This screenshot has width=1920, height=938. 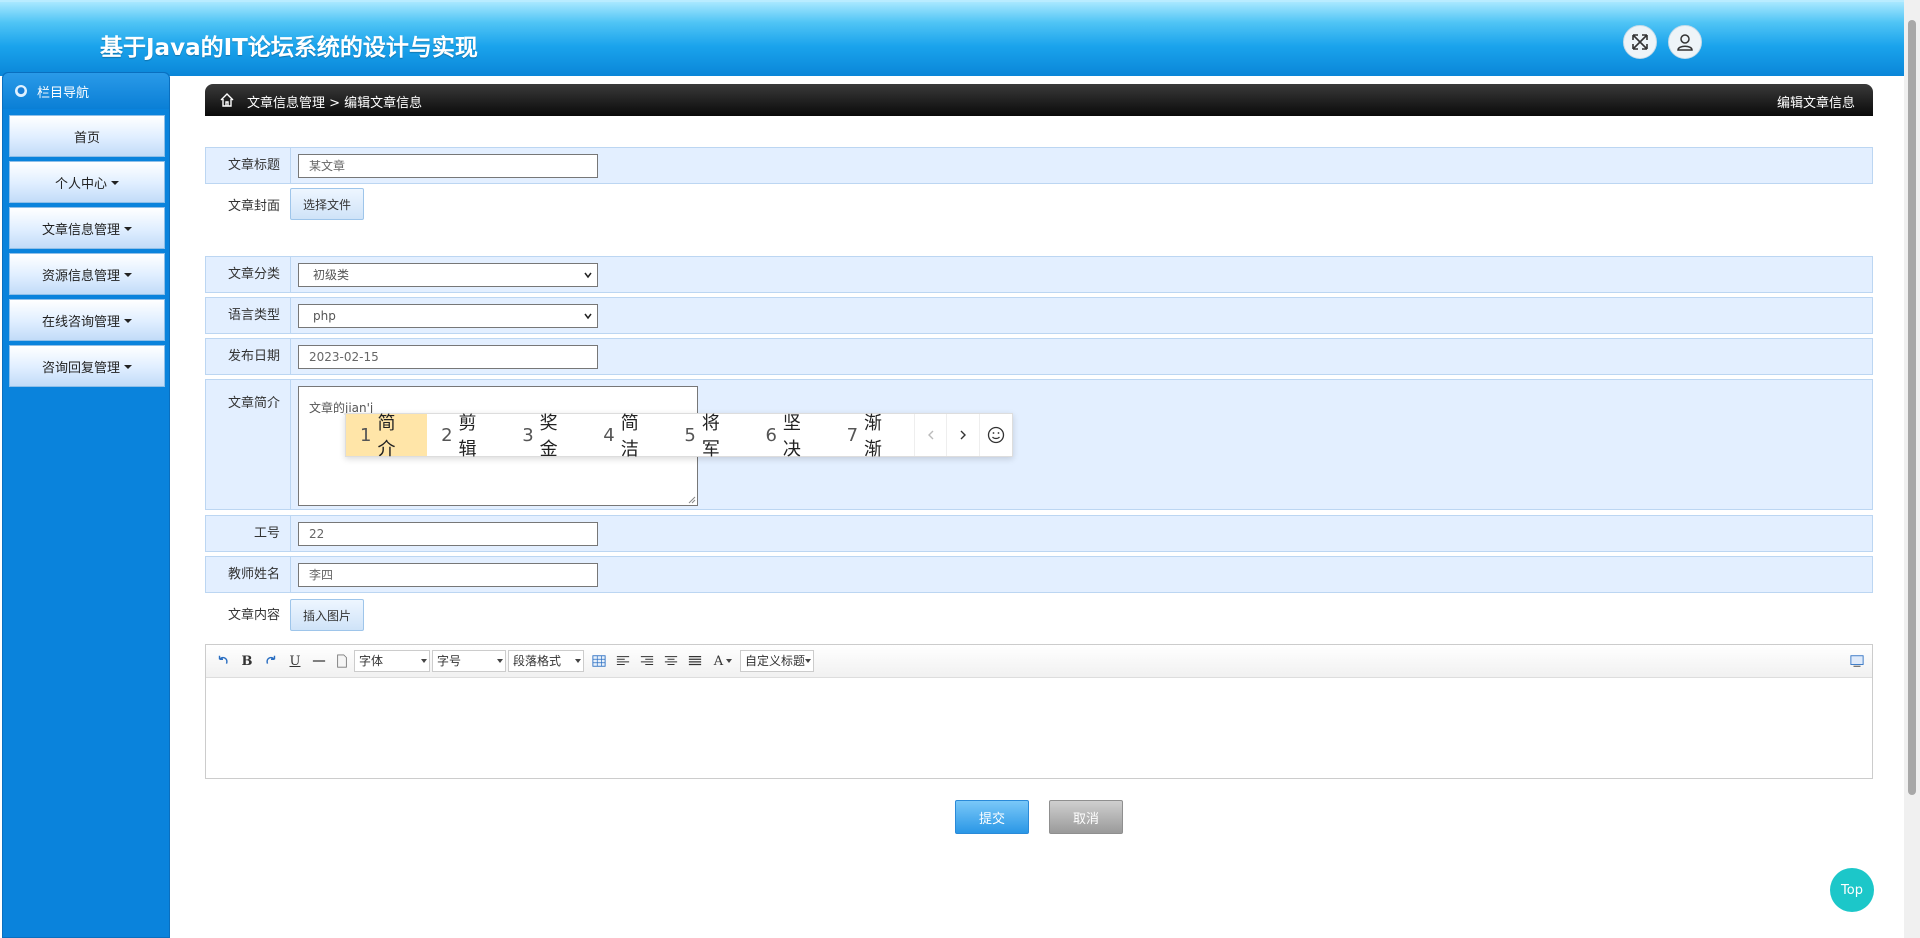 What do you see at coordinates (1815, 103) in the screenshot?
I see `page-title: 编辑文章信息` at bounding box center [1815, 103].